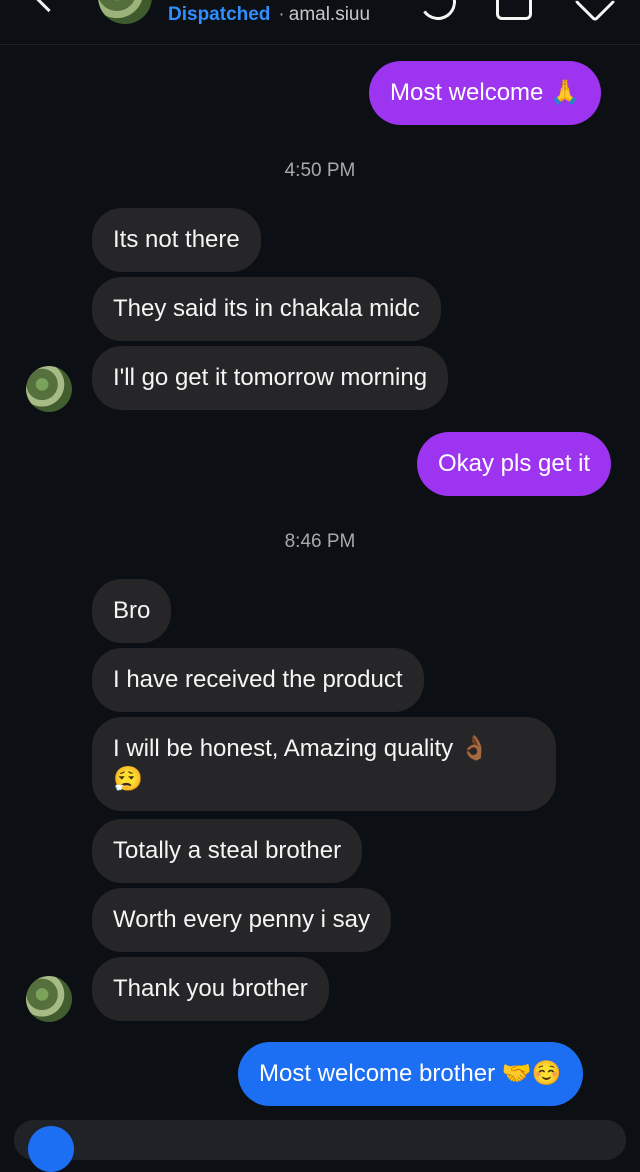 This screenshot has height=1172, width=640. What do you see at coordinates (324, 764) in the screenshot?
I see `incoming-message: I will be honest, Amazing quality 👌🏾 😮‍💨` at bounding box center [324, 764].